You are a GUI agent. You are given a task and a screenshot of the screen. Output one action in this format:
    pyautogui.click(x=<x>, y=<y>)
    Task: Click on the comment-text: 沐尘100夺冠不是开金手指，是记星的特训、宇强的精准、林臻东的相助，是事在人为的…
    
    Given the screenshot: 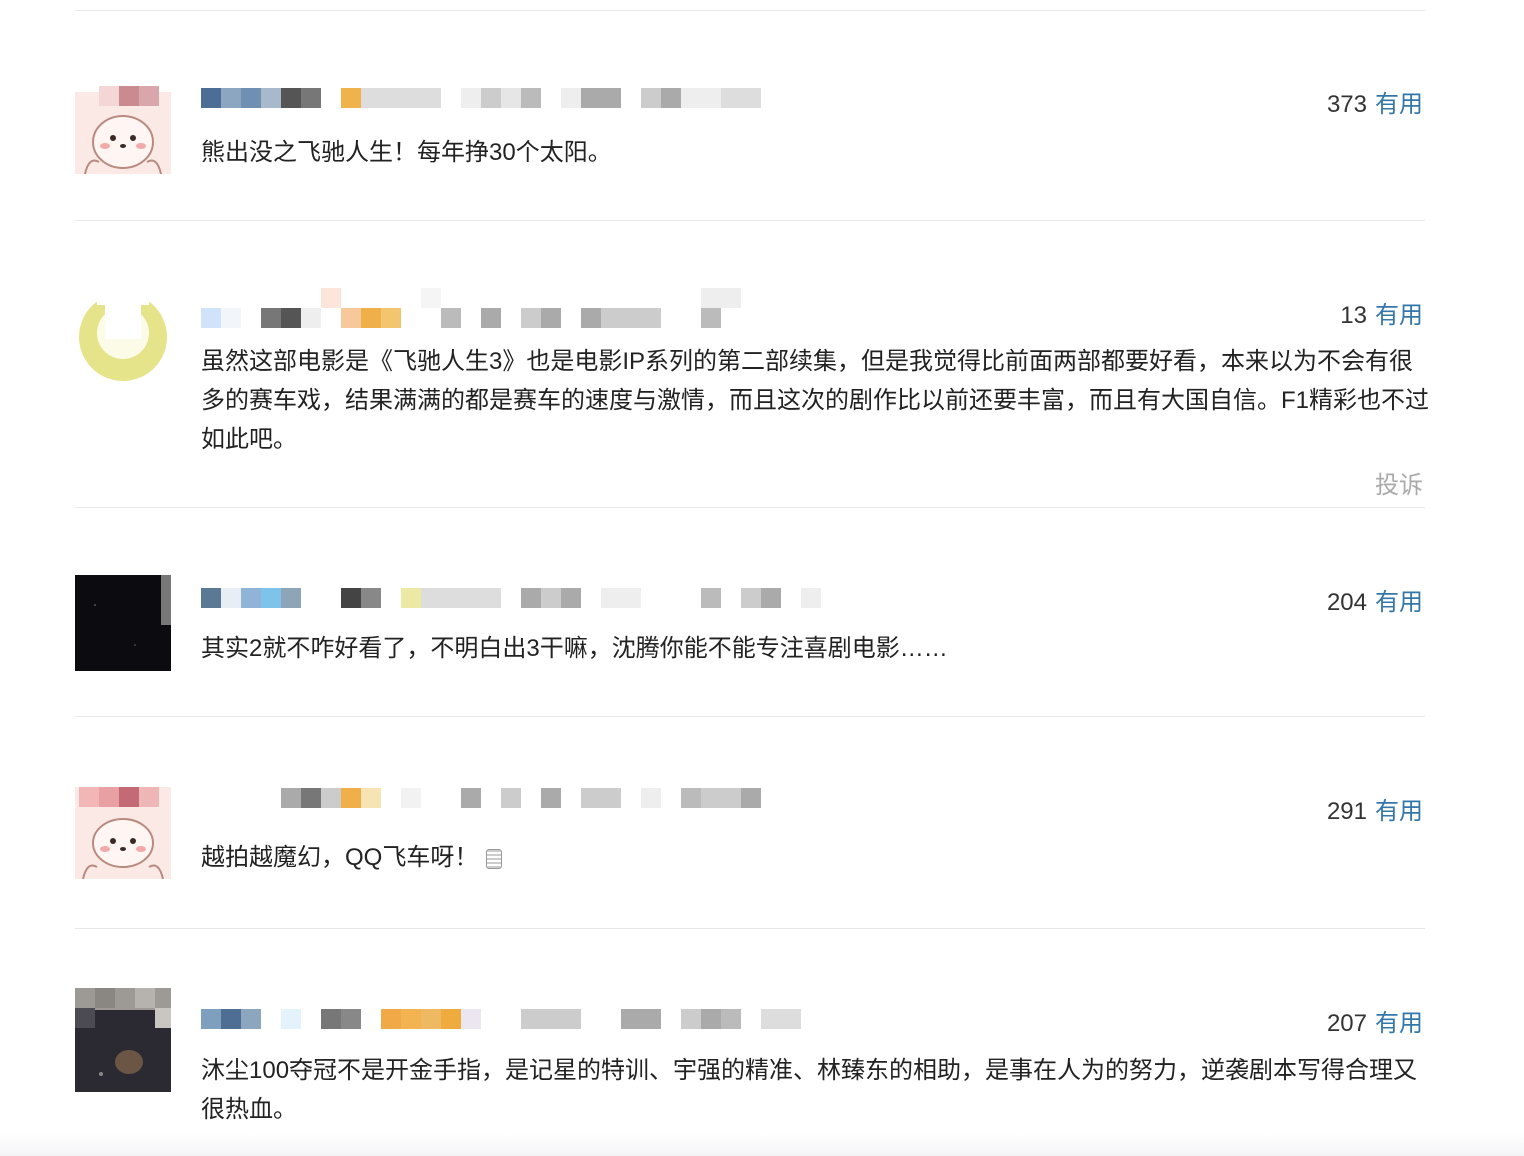 What is the action you would take?
    pyautogui.click(x=809, y=1090)
    